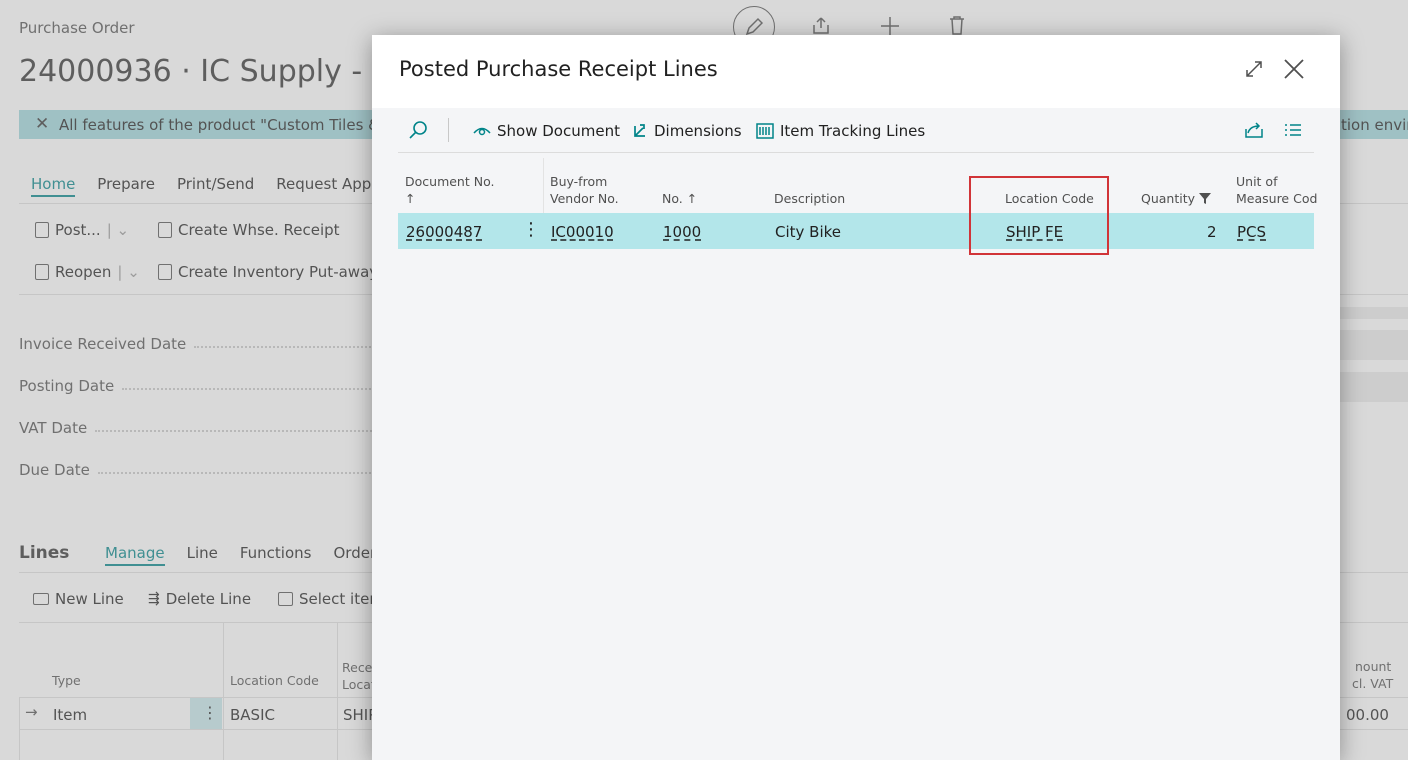  Describe the element at coordinates (853, 131) in the screenshot. I see `item-tracking-lines-label: Item Tracking Lines` at that location.